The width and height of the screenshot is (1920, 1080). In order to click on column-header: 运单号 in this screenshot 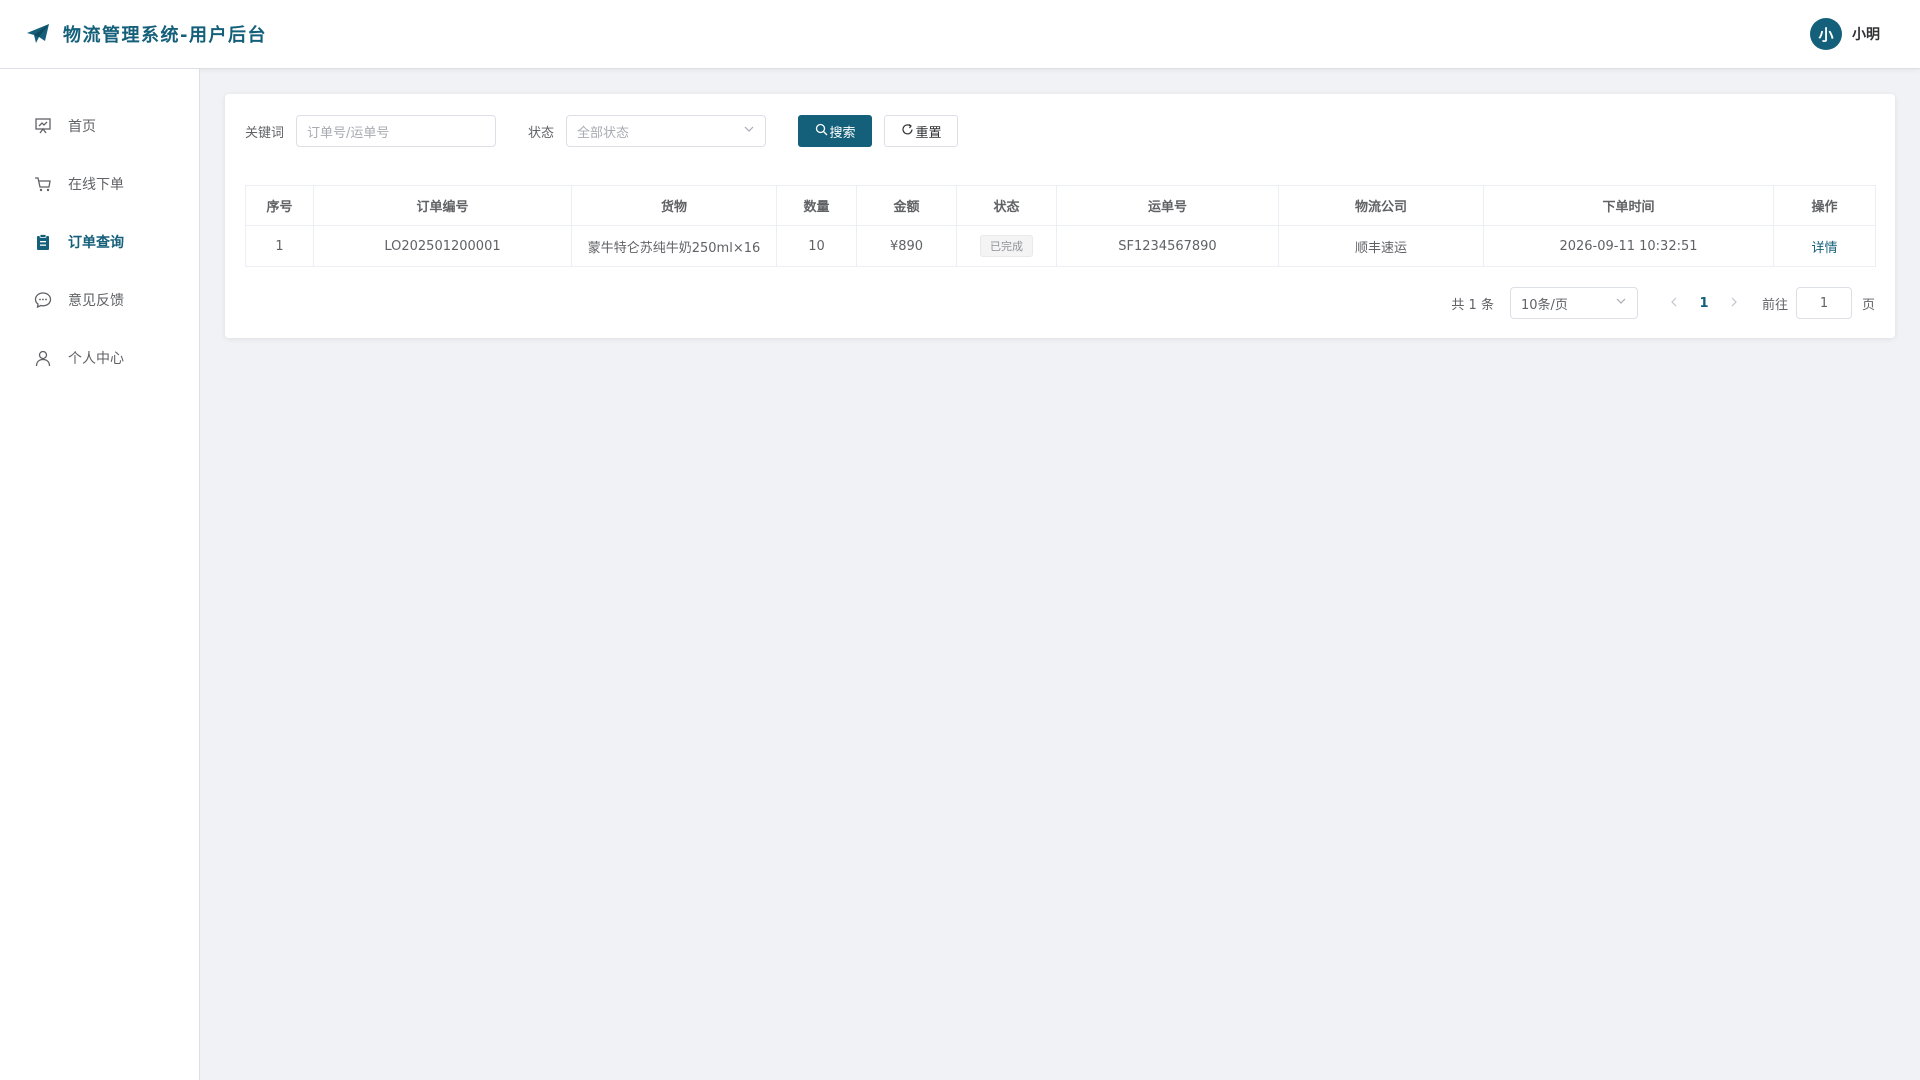, I will do `click(1167, 205)`.